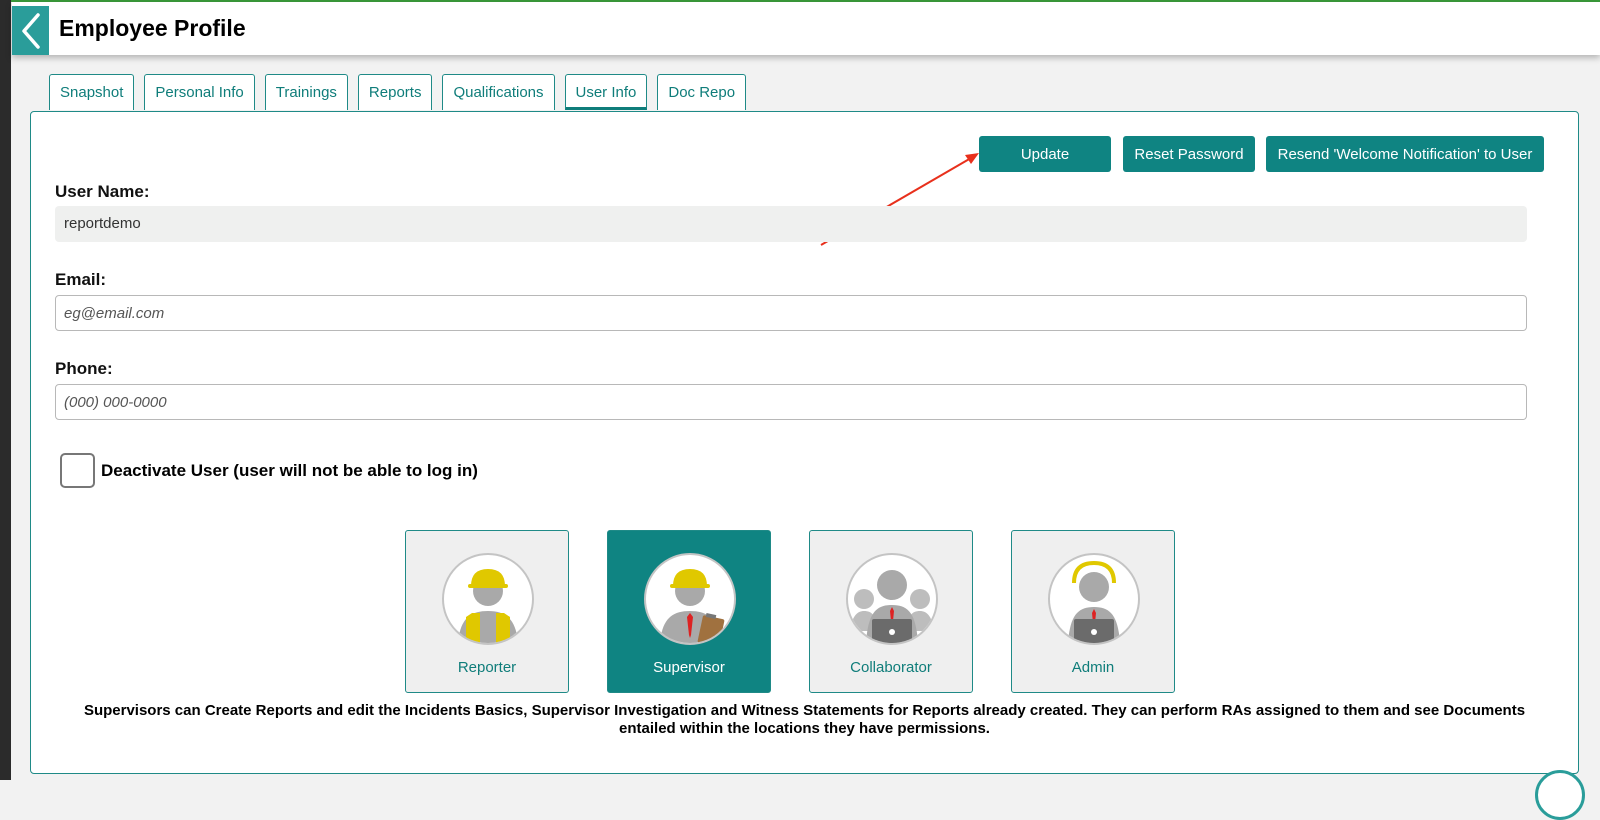 Image resolution: width=1600 pixels, height=820 pixels. What do you see at coordinates (199, 92) in the screenshot?
I see `tab-personal-info: Personal Info` at bounding box center [199, 92].